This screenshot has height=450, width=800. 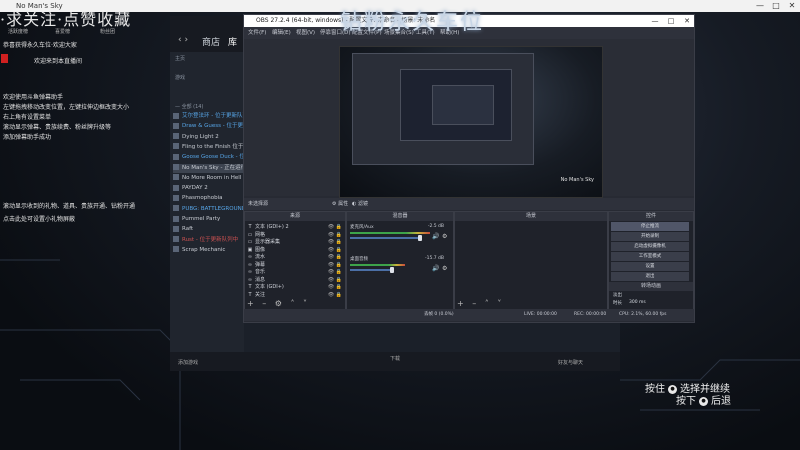 I want to click on desktop-gear-icon: ⚙, so click(x=444, y=268).